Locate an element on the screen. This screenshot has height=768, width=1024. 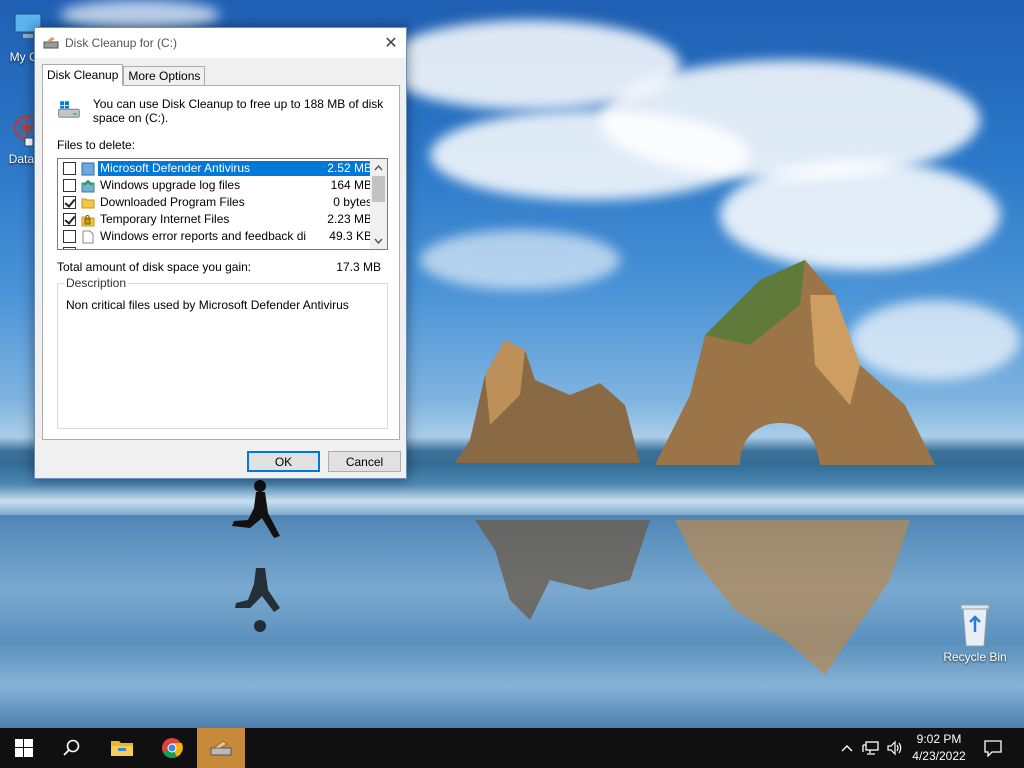
tab-strip: Disk Cleanup More Options is located at coordinates (124, 75).